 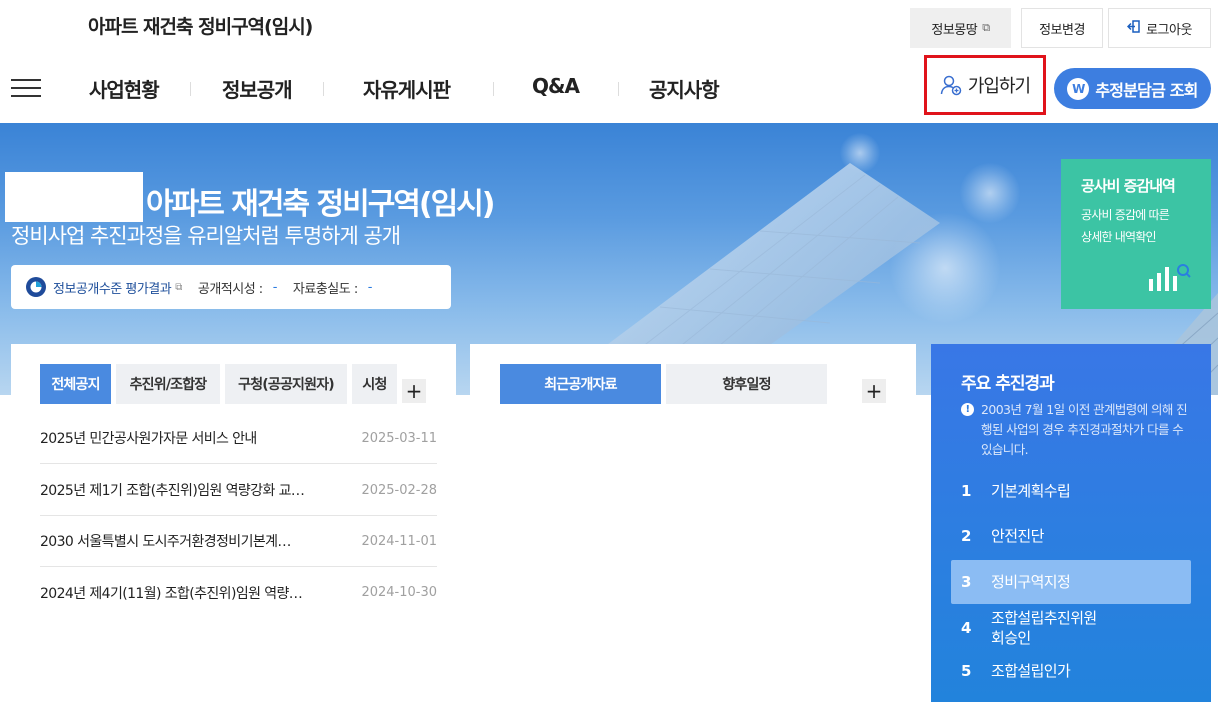 I want to click on timeliness-label: 공개적시성 :, so click(x=230, y=289).